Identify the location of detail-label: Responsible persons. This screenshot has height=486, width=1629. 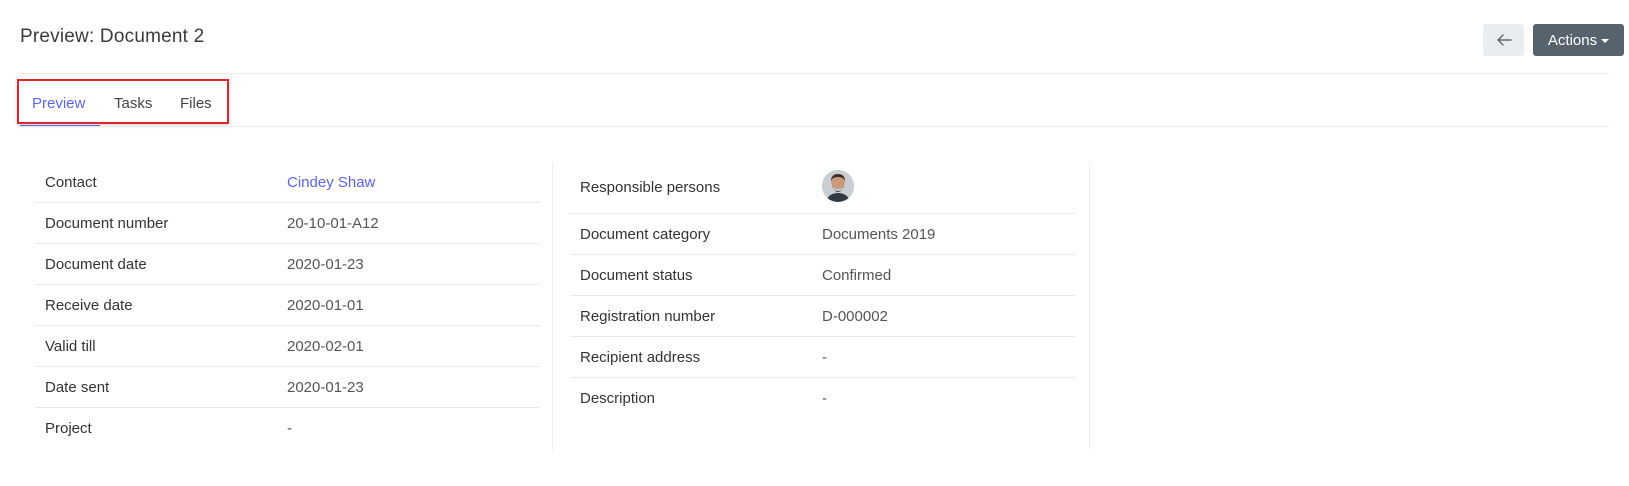
(650, 187).